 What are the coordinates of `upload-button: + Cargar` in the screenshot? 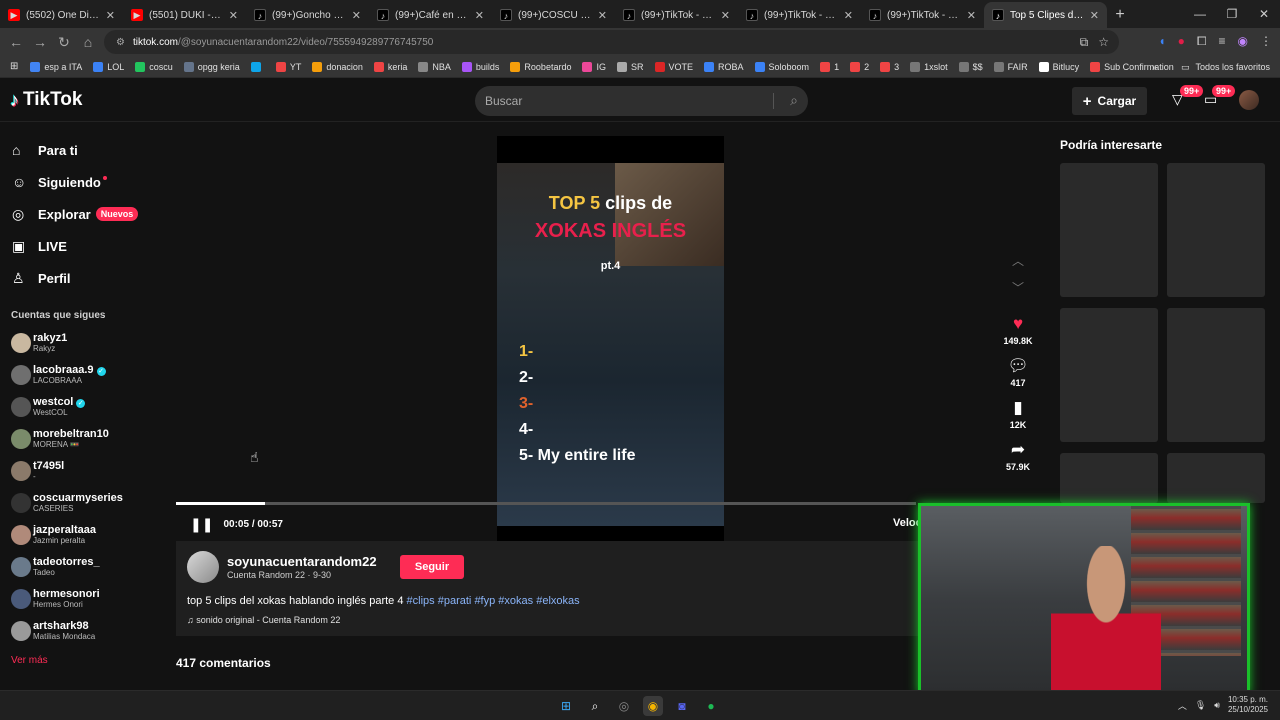 It's located at (1109, 101).